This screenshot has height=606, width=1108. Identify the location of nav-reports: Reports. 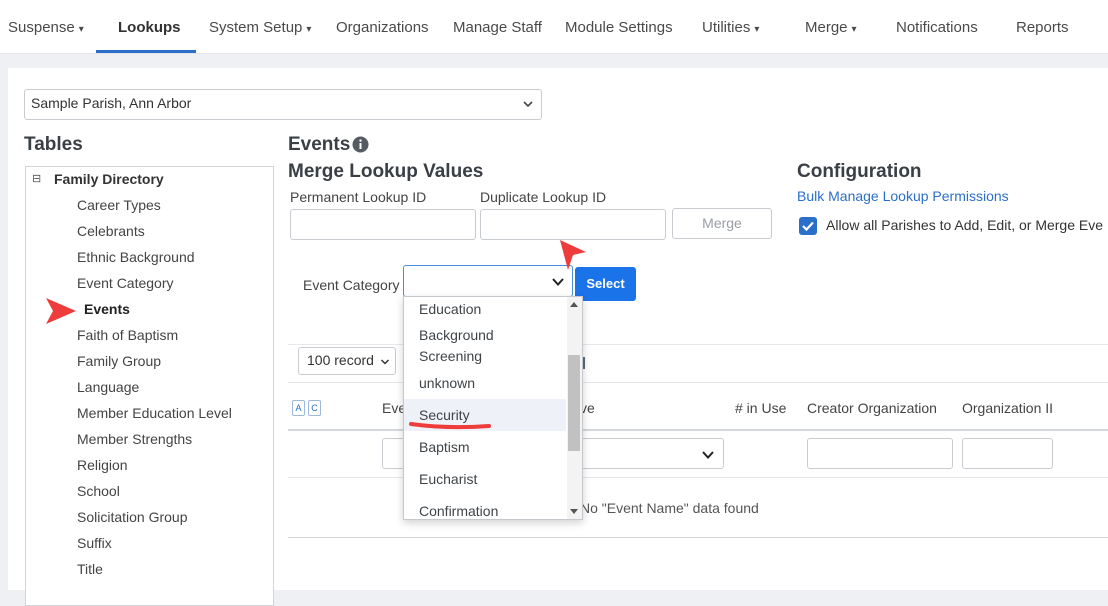
(1042, 27).